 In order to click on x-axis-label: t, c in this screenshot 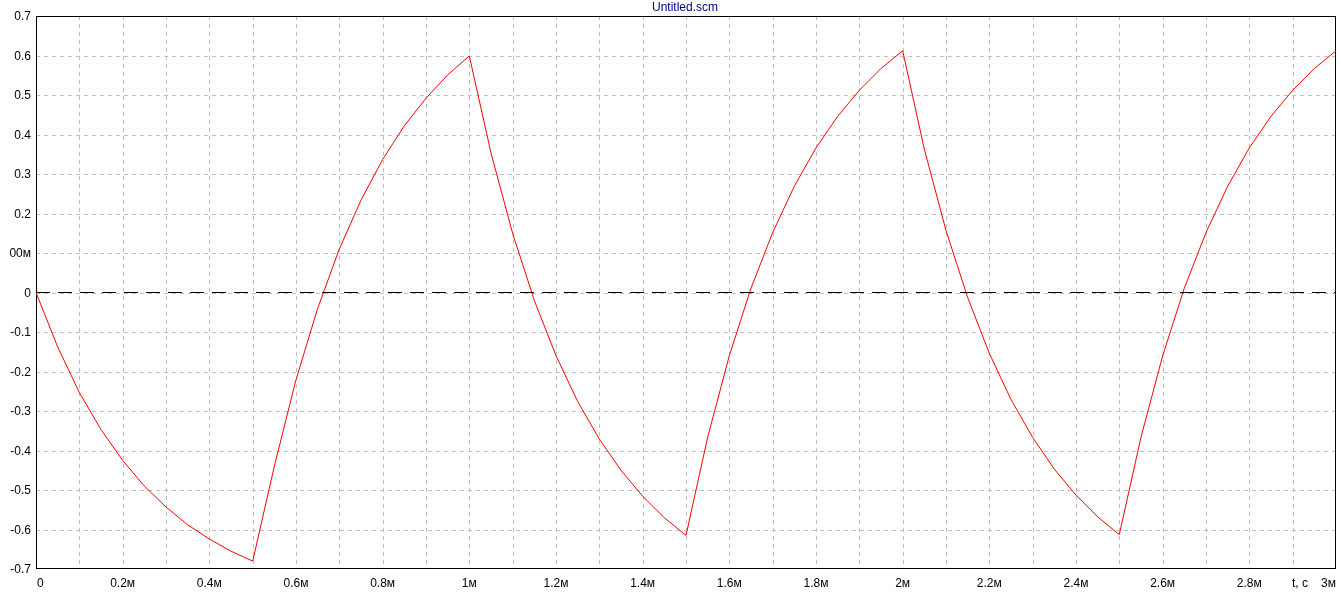, I will do `click(1300, 583)`.